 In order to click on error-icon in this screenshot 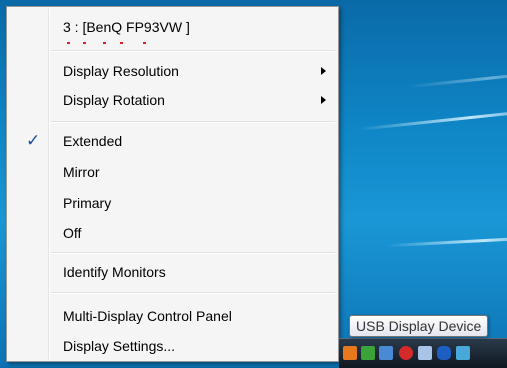, I will do `click(406, 353)`.